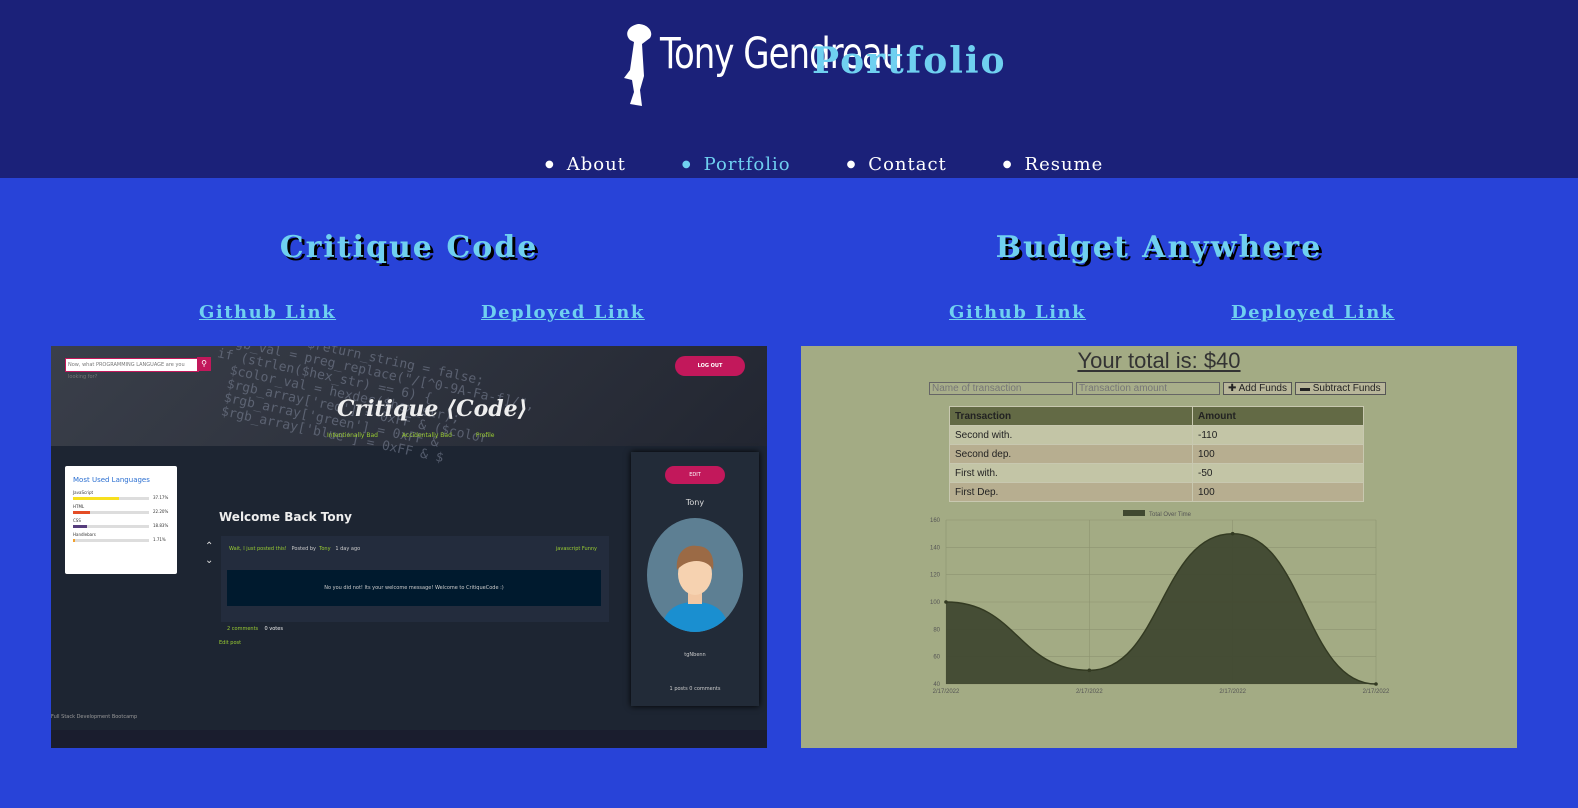 The width and height of the screenshot is (1578, 808). What do you see at coordinates (936, 630) in the screenshot?
I see `y-tick-label: 80` at bounding box center [936, 630].